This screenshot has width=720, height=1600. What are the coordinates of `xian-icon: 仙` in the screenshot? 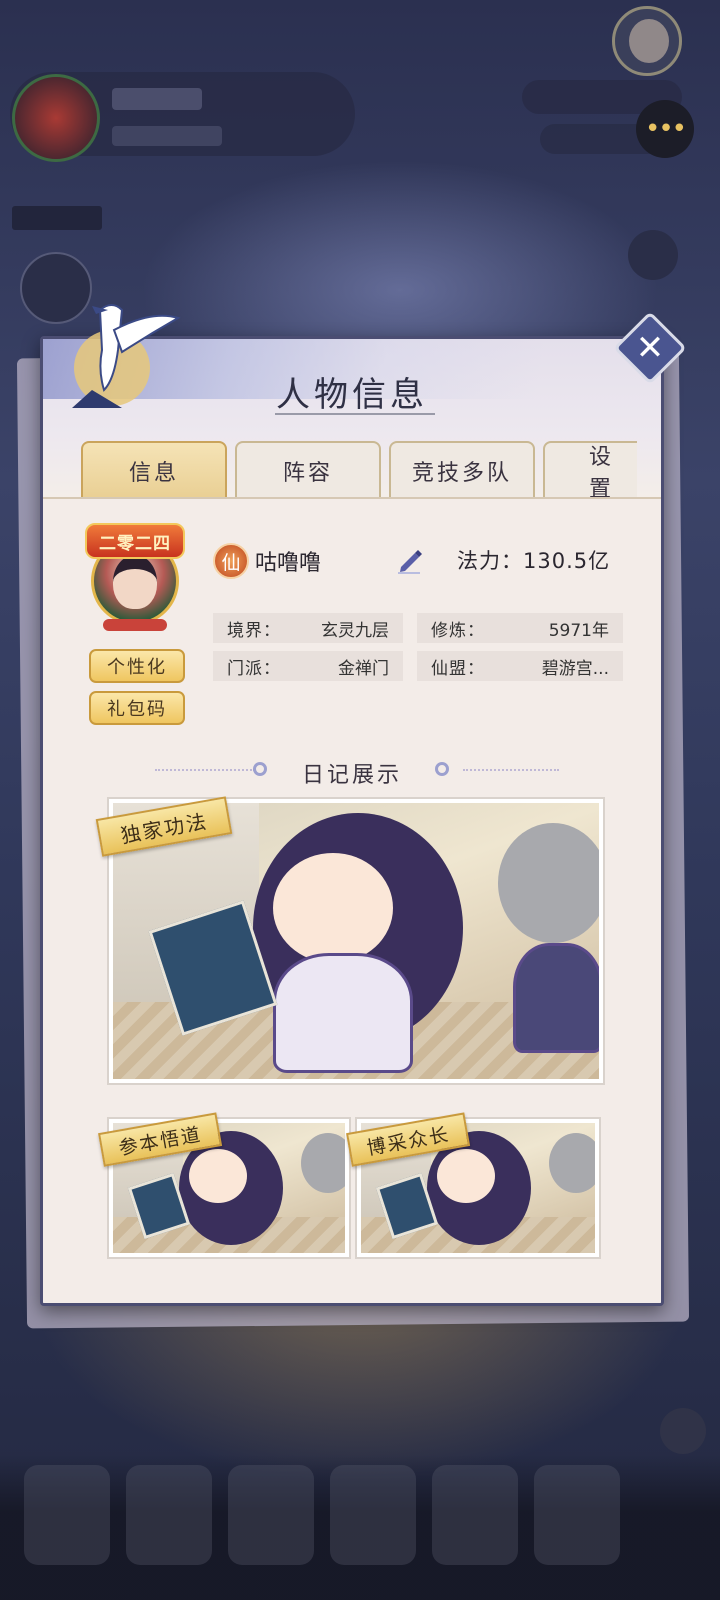 It's located at (231, 561).